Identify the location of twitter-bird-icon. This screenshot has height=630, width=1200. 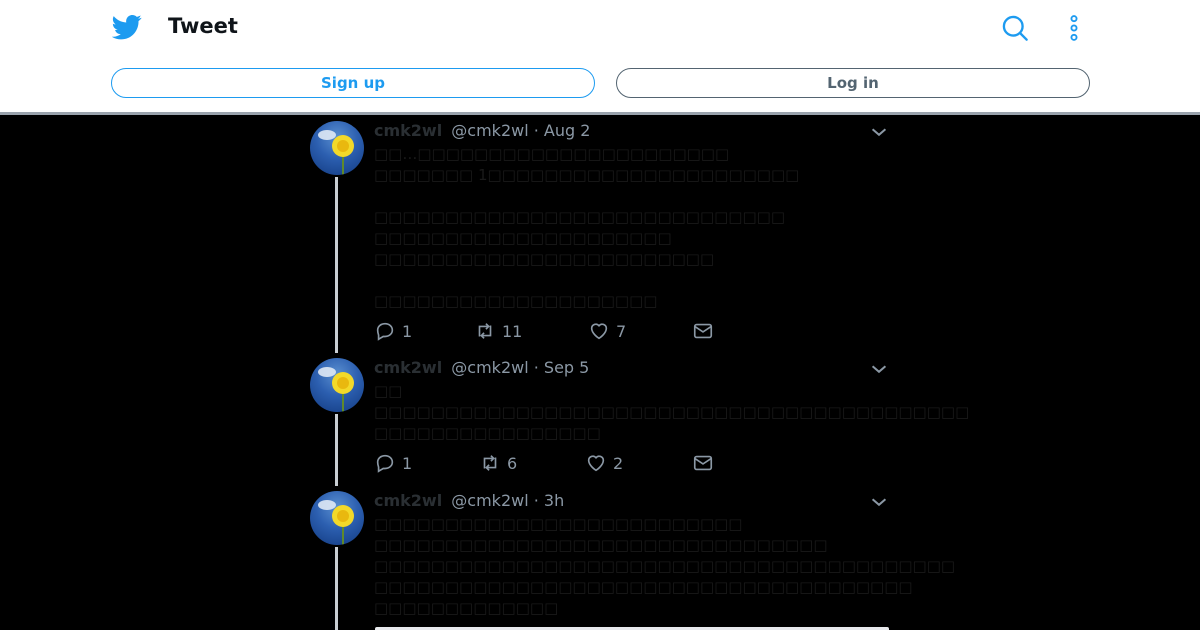
(127, 27).